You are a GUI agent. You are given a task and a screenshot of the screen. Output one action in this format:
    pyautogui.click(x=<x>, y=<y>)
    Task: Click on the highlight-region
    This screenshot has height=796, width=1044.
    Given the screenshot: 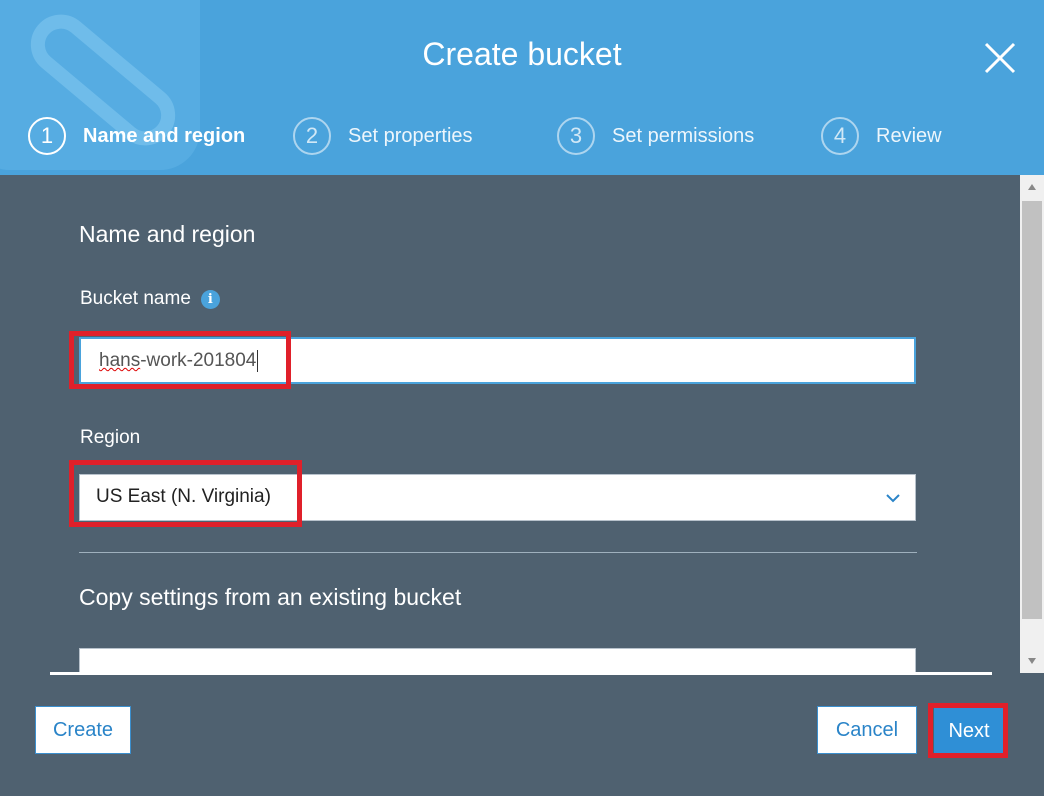 What is the action you would take?
    pyautogui.click(x=185, y=493)
    